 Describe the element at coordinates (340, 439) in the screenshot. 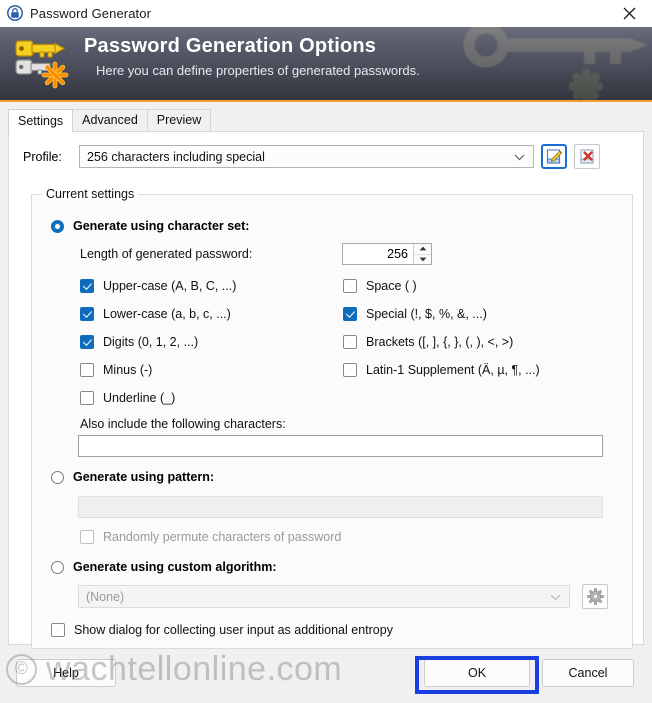

I see `also-include-value` at that location.